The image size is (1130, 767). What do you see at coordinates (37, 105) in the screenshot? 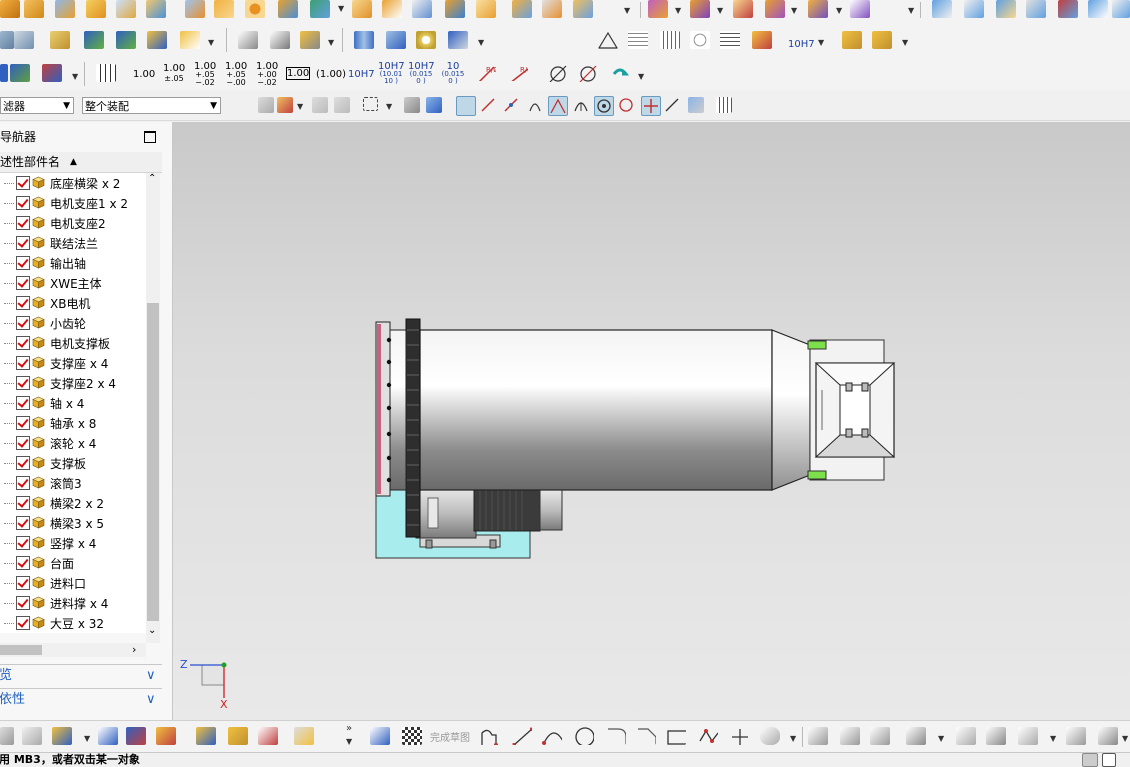
I see `type-filter-dropdown: 滤器 ▼` at bounding box center [37, 105].